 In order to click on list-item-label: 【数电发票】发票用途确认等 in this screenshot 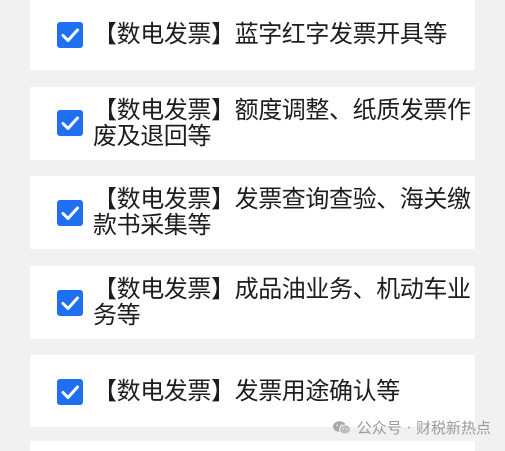, I will do `click(246, 391)`.